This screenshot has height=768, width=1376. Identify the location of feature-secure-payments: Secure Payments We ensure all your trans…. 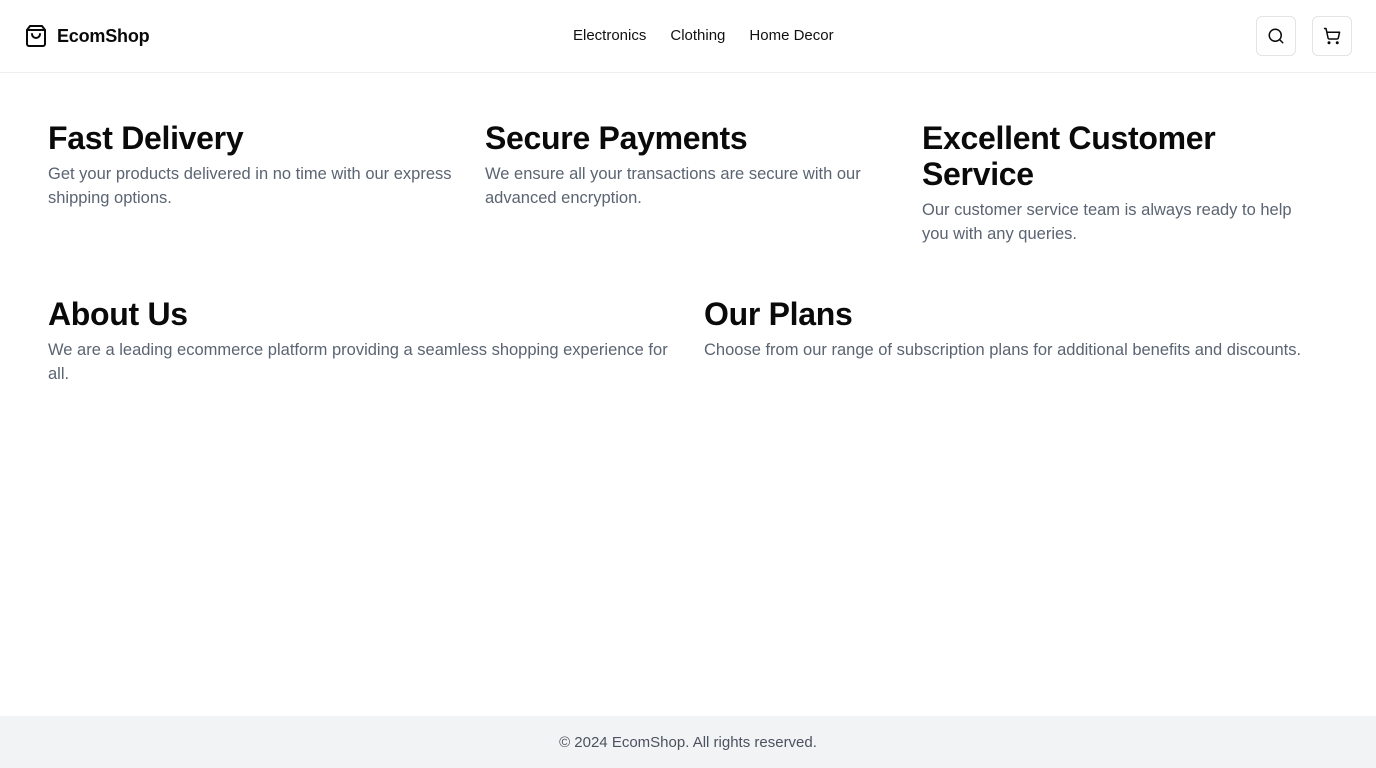
(690, 165).